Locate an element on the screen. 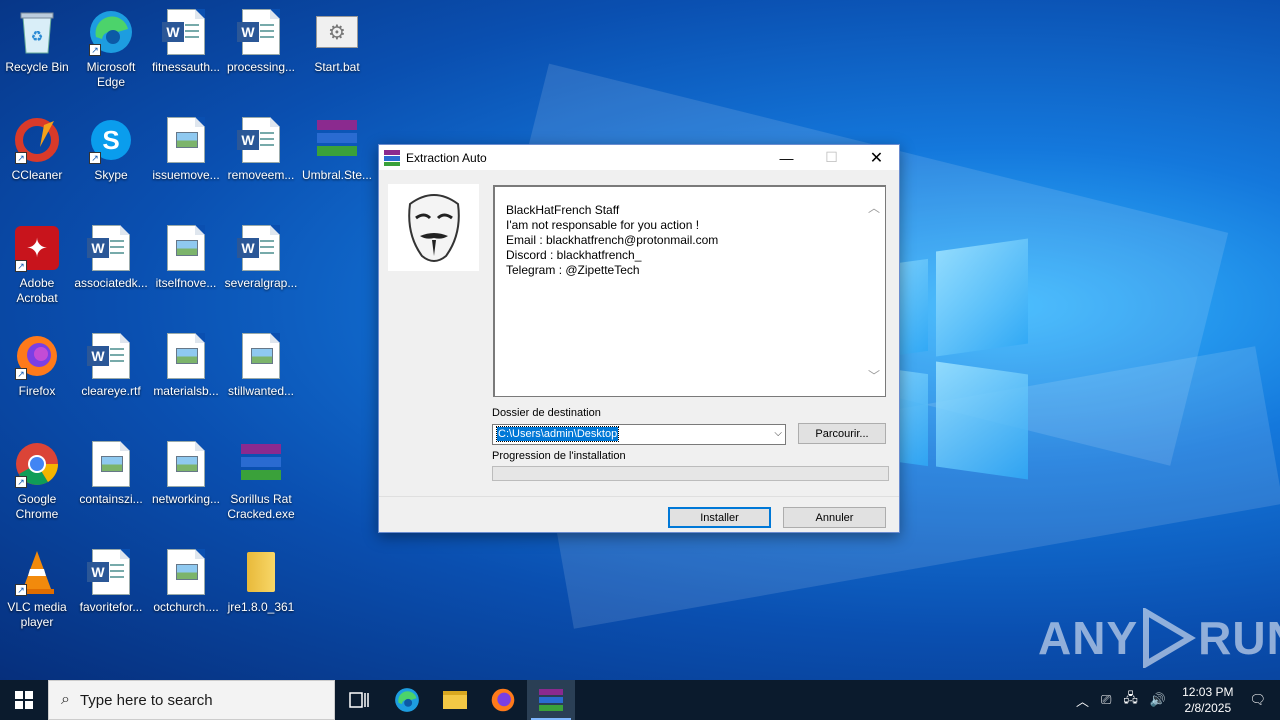  maximize-button: ☐ is located at coordinates (831, 157).